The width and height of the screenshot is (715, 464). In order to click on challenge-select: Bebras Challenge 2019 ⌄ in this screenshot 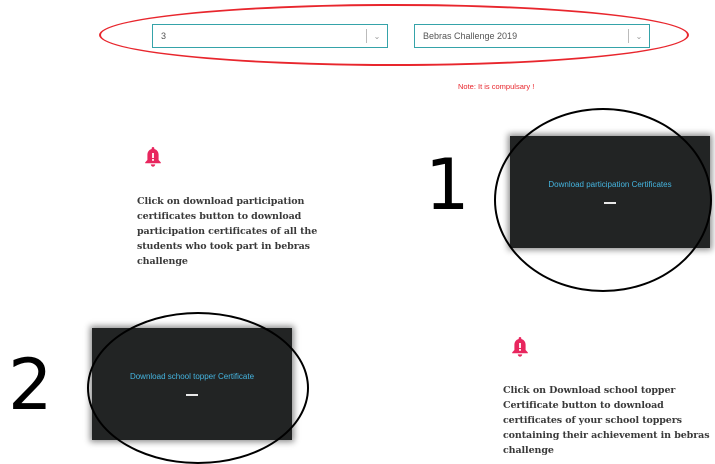, I will do `click(532, 36)`.